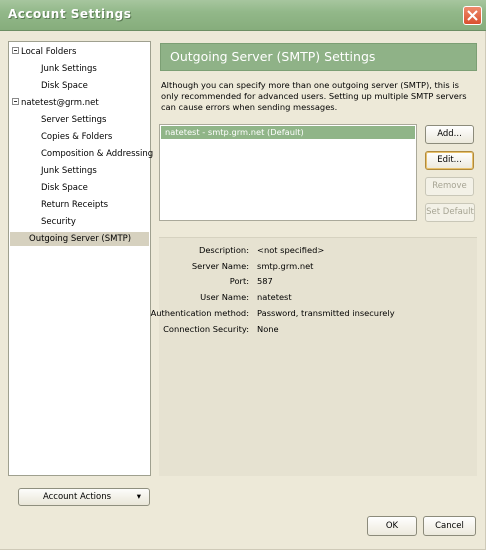 This screenshot has width=486, height=550. What do you see at coordinates (288, 132) in the screenshot?
I see `smtp-server-row: natetest - smtp.grm.net (Default)` at bounding box center [288, 132].